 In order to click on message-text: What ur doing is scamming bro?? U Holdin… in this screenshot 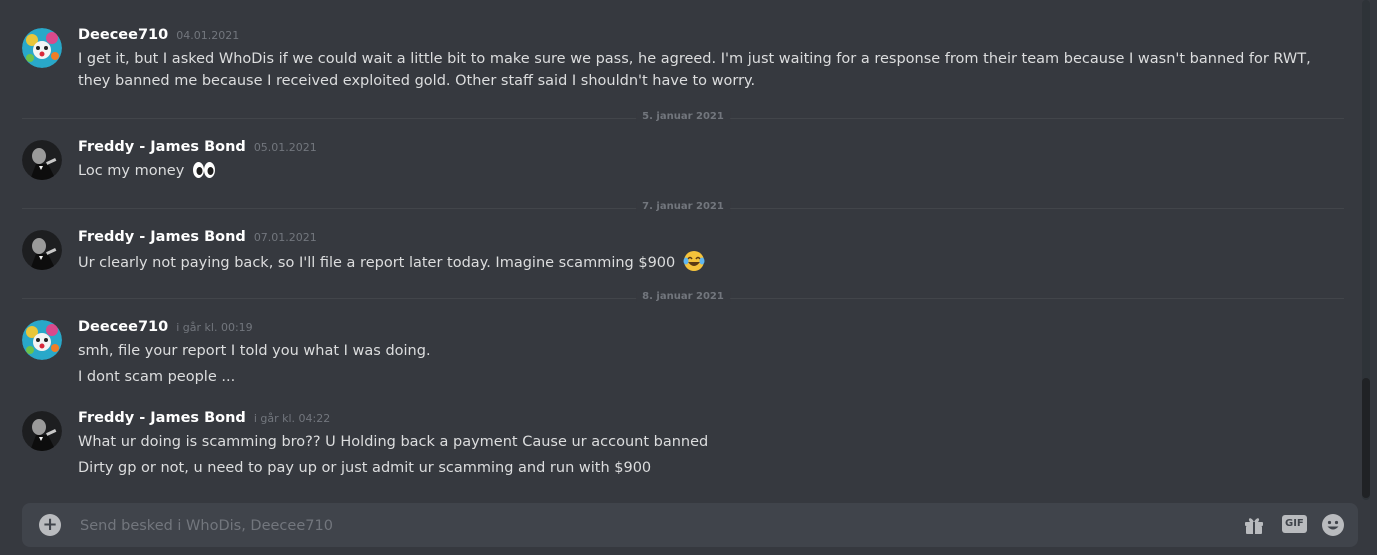, I will do `click(393, 442)`.